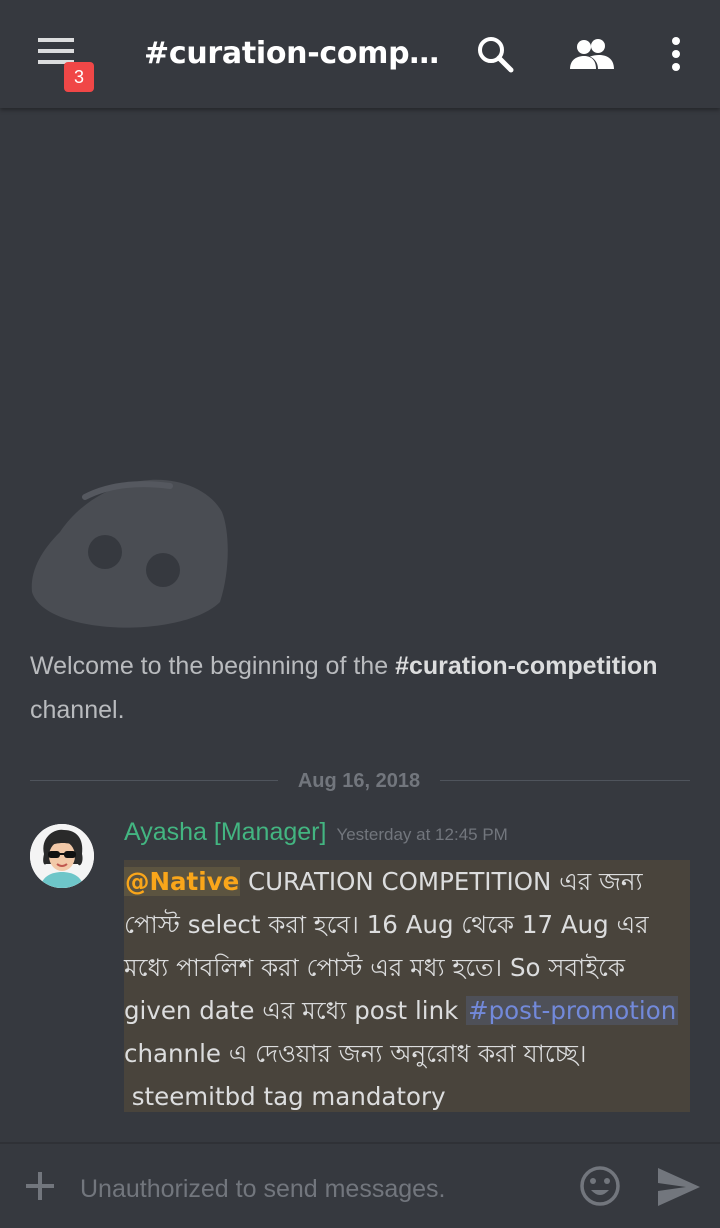 This screenshot has height=1228, width=720. What do you see at coordinates (77, 710) in the screenshot?
I see `welcome-suffix: channel.` at bounding box center [77, 710].